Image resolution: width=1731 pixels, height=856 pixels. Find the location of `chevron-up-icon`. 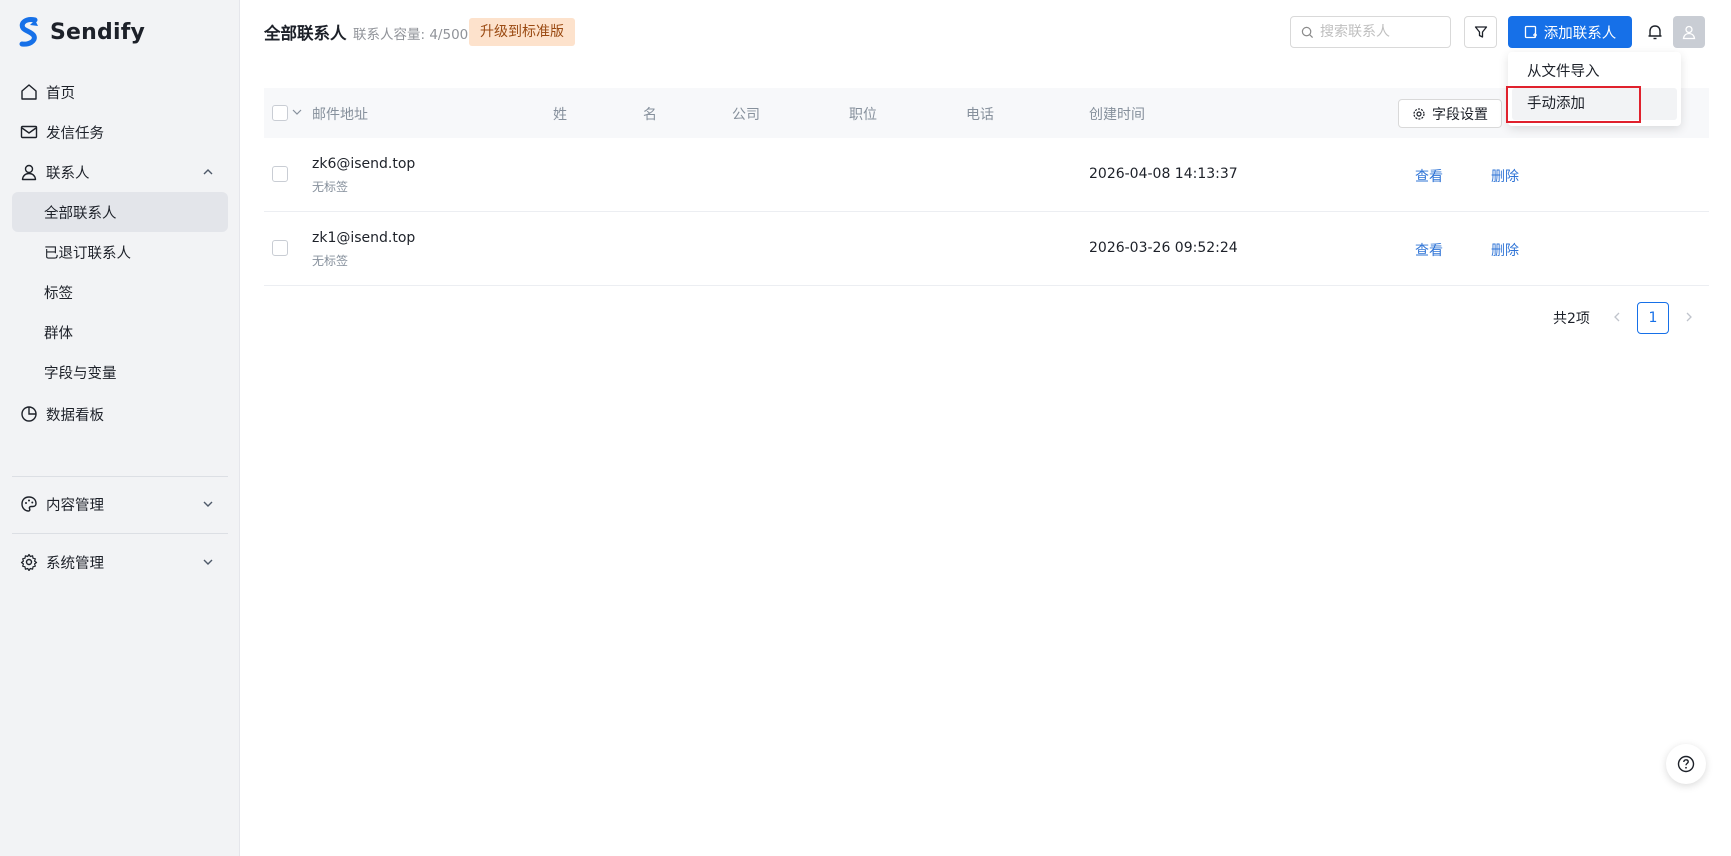

chevron-up-icon is located at coordinates (208, 172).